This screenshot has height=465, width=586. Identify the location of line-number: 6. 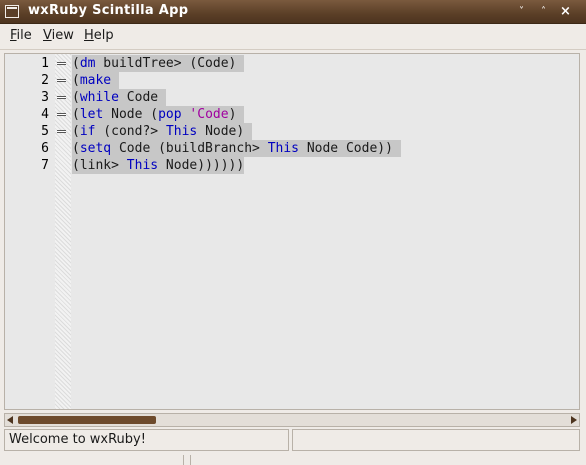
(45, 148).